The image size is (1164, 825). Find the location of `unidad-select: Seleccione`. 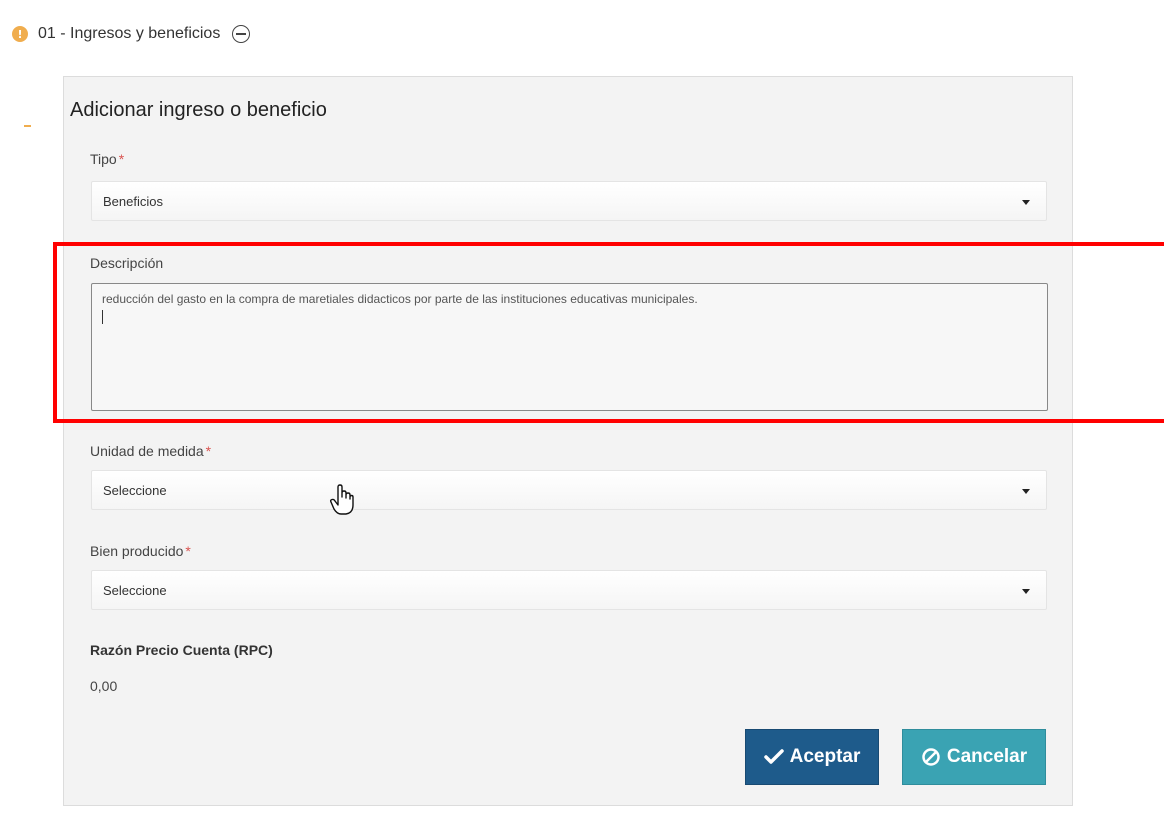

unidad-select: Seleccione is located at coordinates (569, 490).